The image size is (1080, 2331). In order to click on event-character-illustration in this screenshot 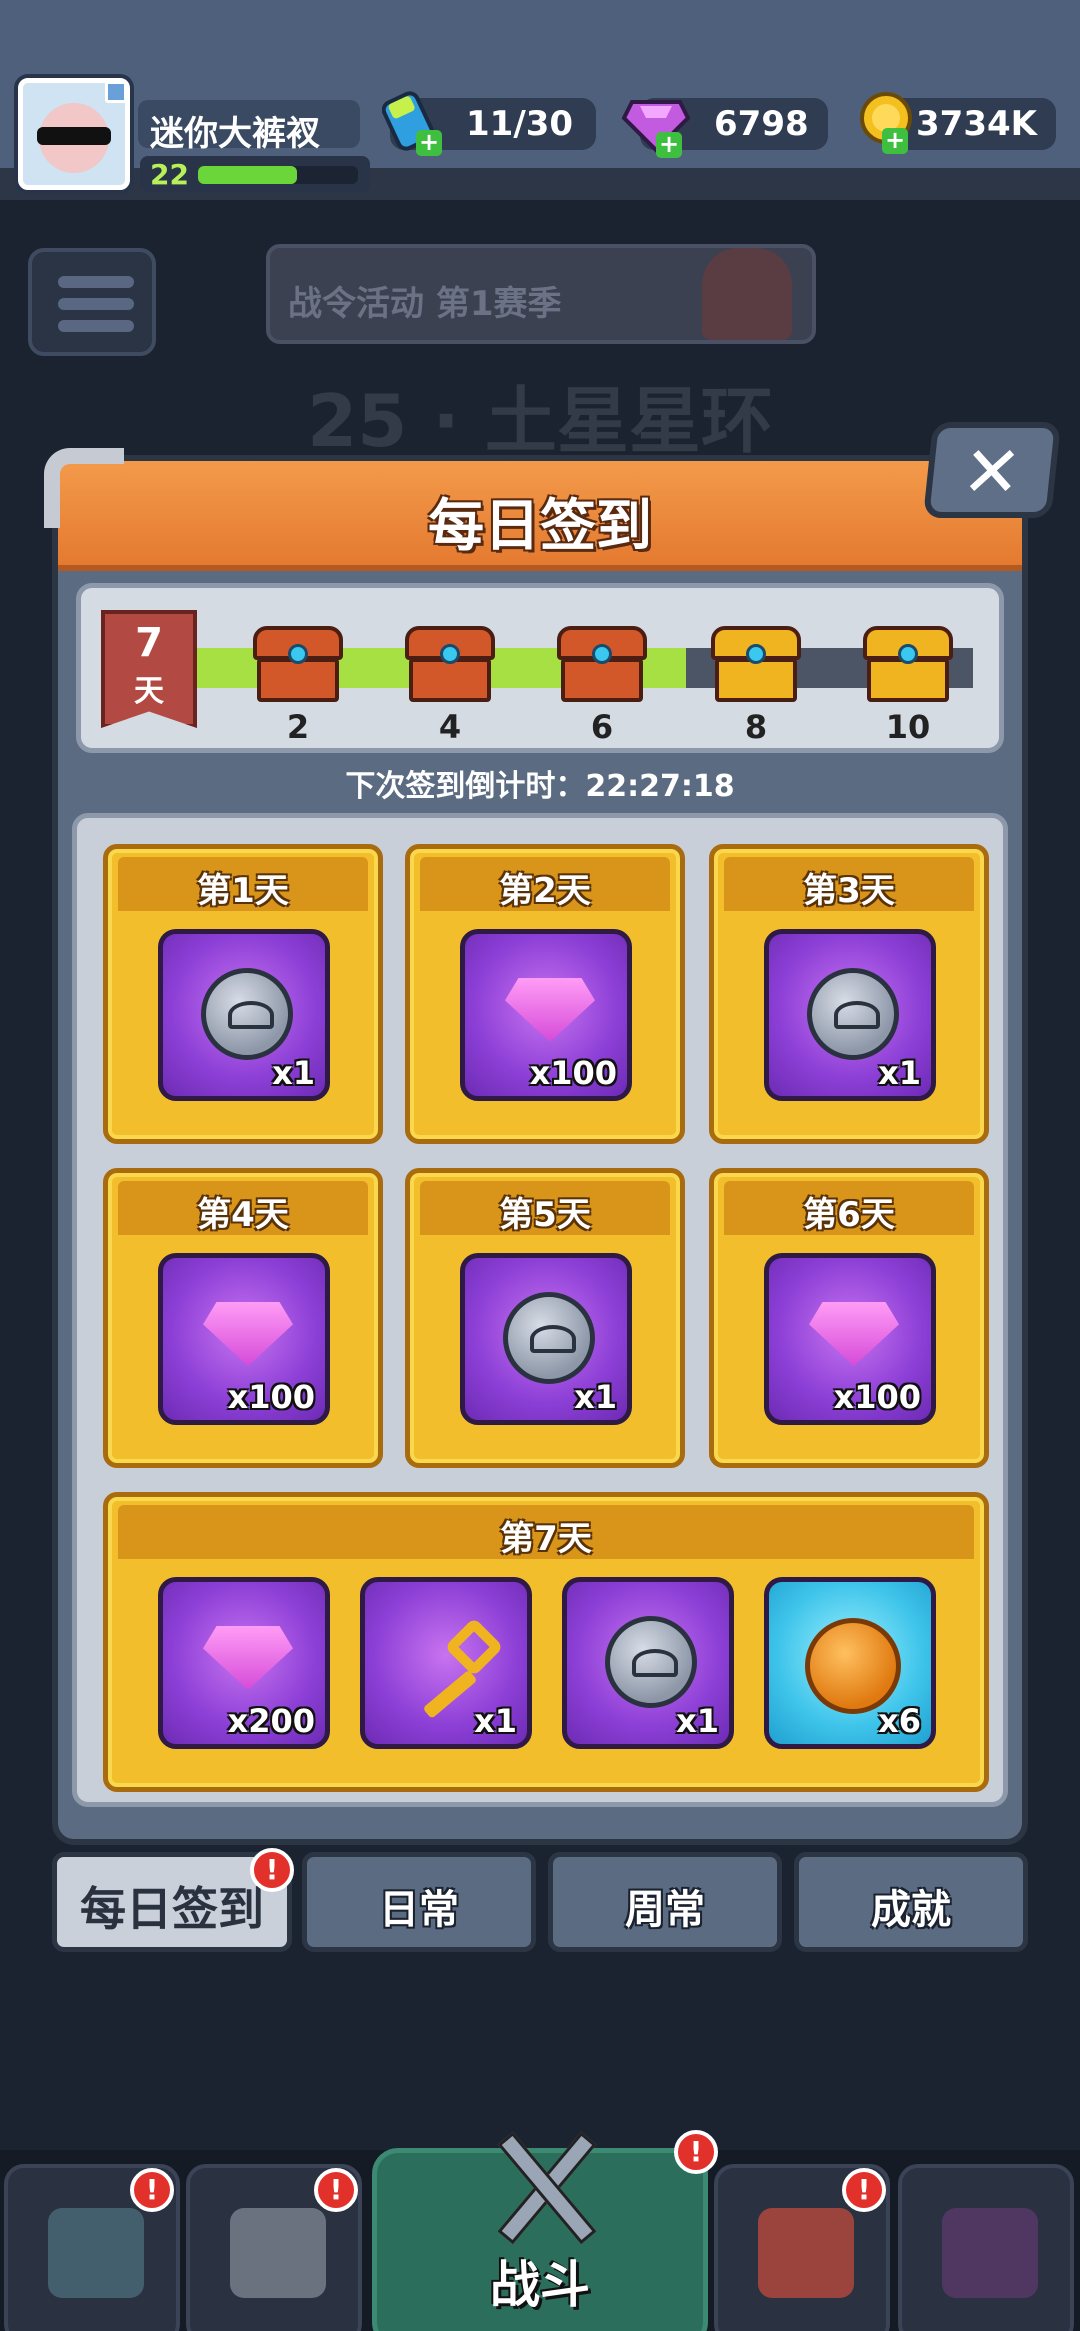, I will do `click(747, 294)`.